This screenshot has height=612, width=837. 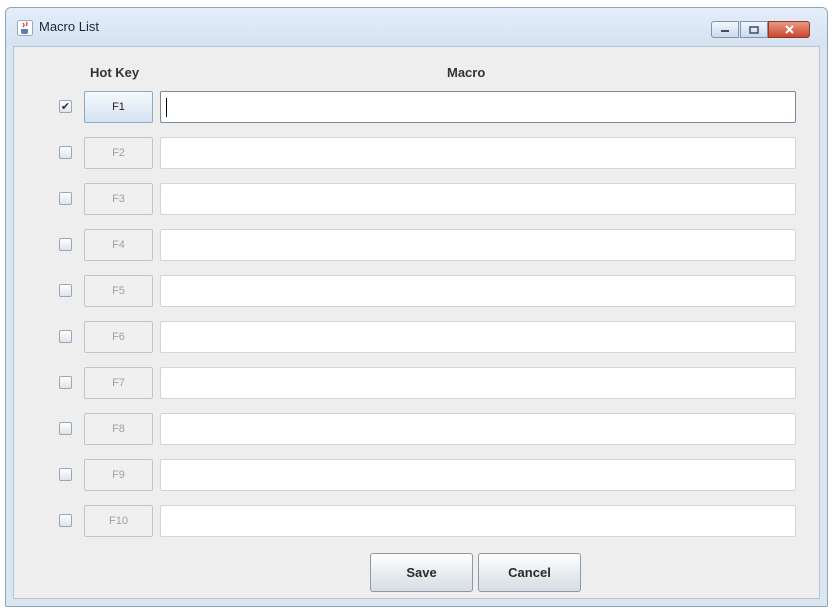 I want to click on hotkey-button-f8: F8, so click(x=118, y=429).